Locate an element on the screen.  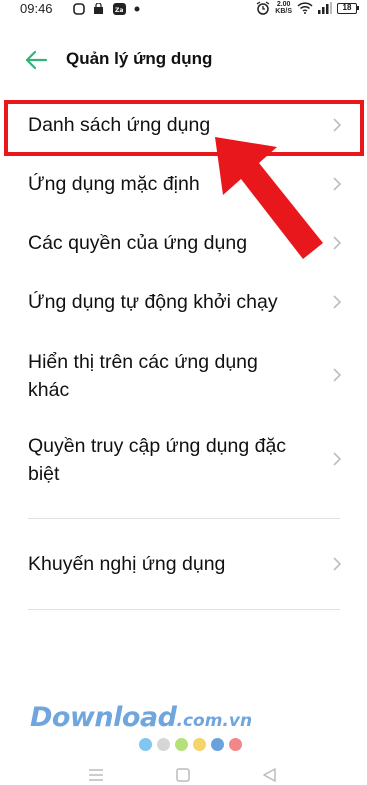
list-item-label: Quyền truy cập ứng dụng đặc biệt is located at coordinates (157, 460).